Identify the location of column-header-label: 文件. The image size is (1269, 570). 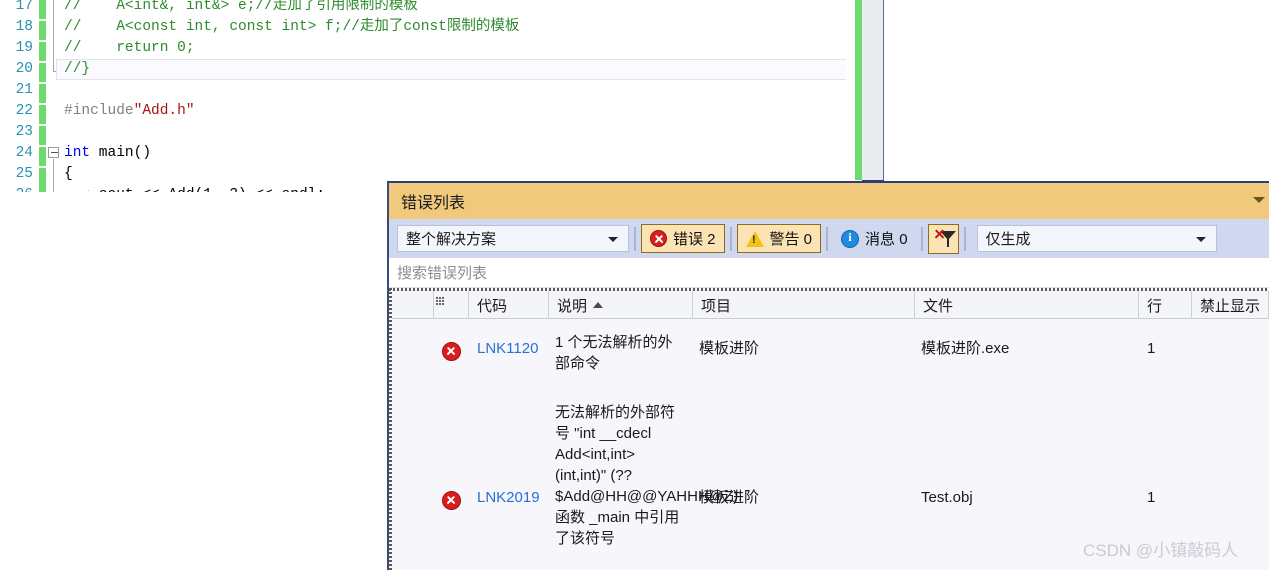
(938, 306).